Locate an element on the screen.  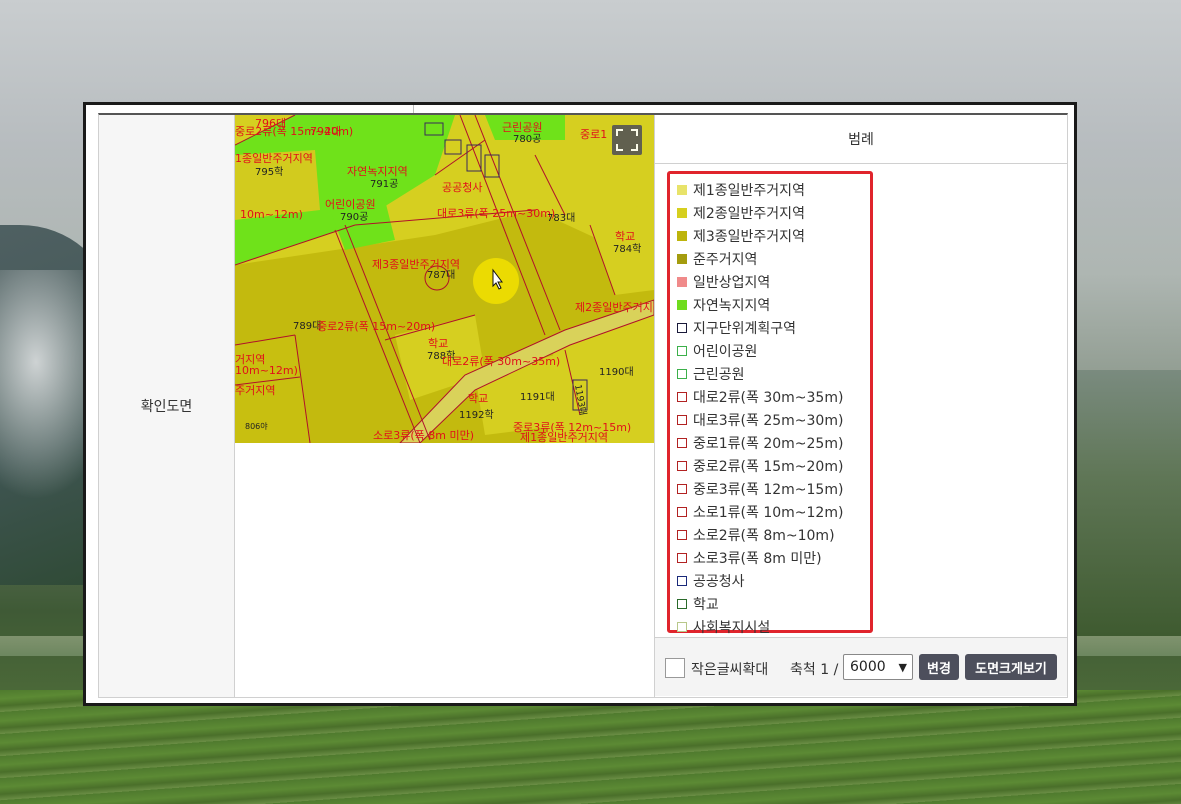
legend-item-label: 어린이공원 is located at coordinates (725, 351).